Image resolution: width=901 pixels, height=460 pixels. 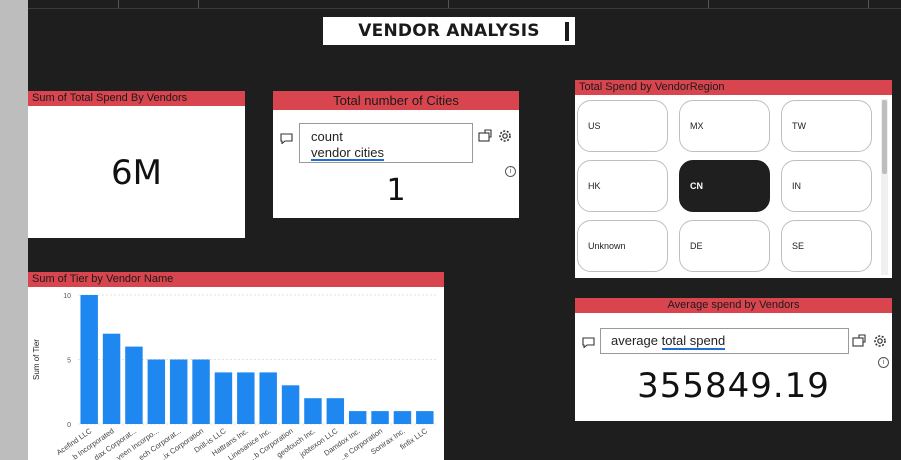 I want to click on region-option-cn: CN, so click(x=724, y=186).